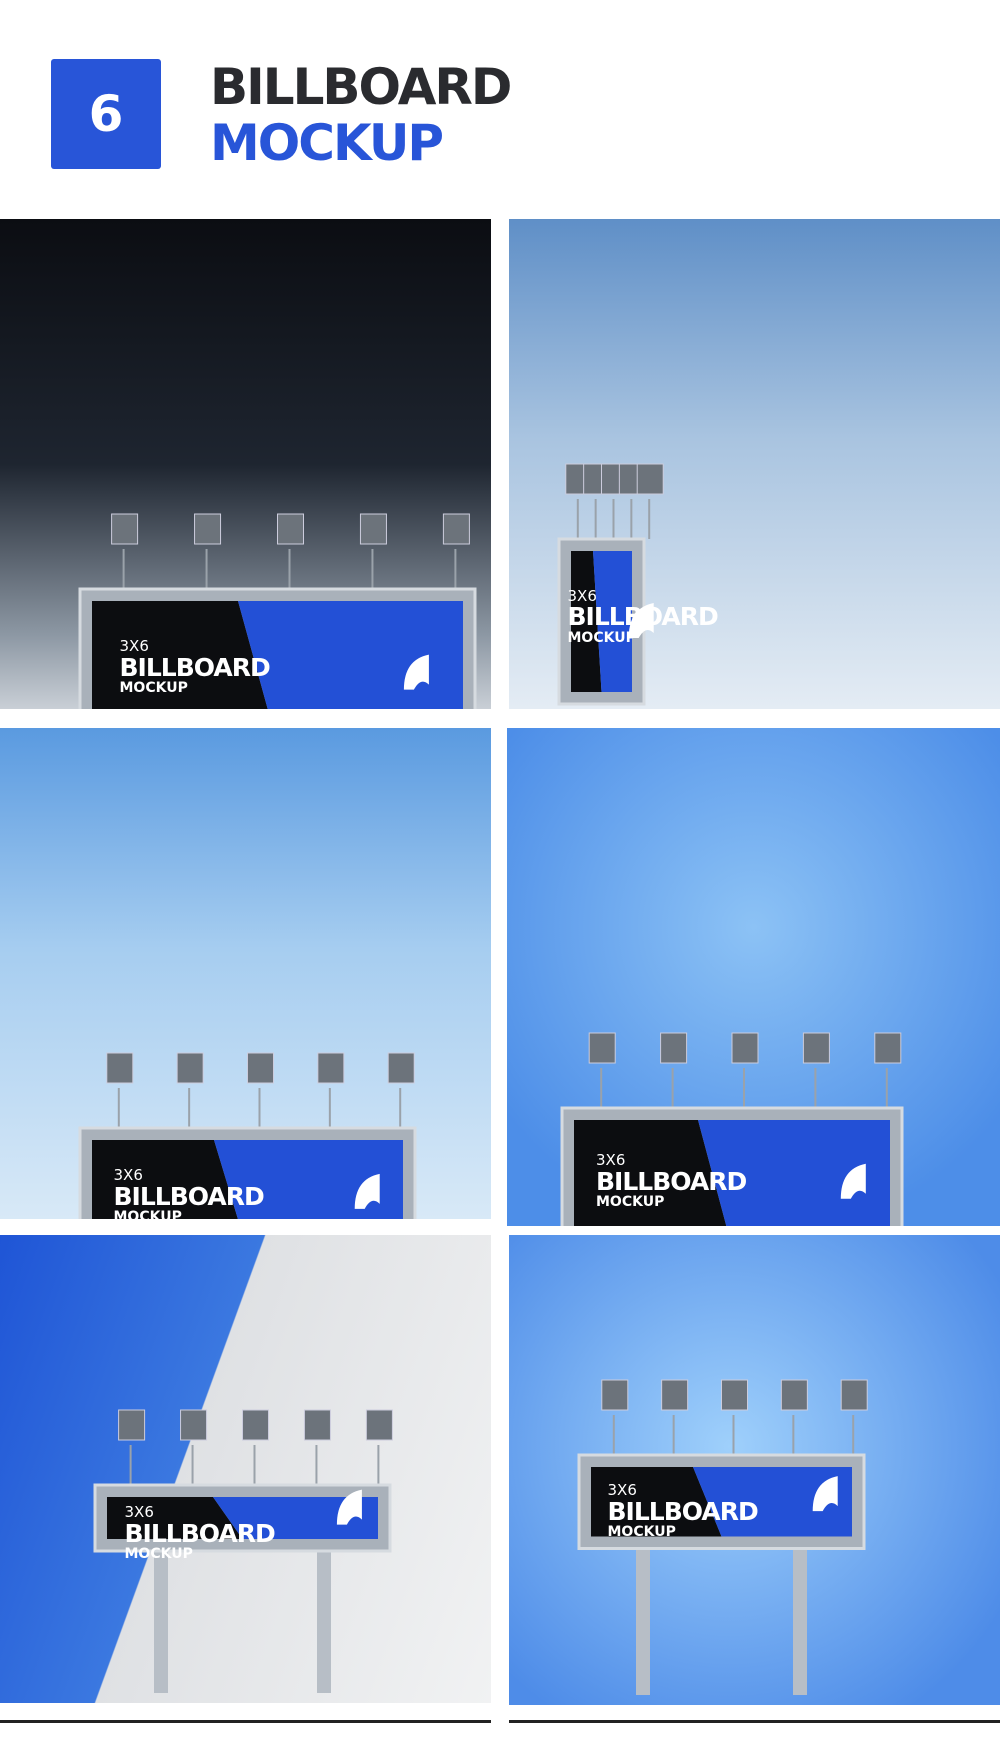  What do you see at coordinates (754, 464) in the screenshot?
I see `mockup-tile-2: 3X6 BILLBOARD MOCKUP` at bounding box center [754, 464].